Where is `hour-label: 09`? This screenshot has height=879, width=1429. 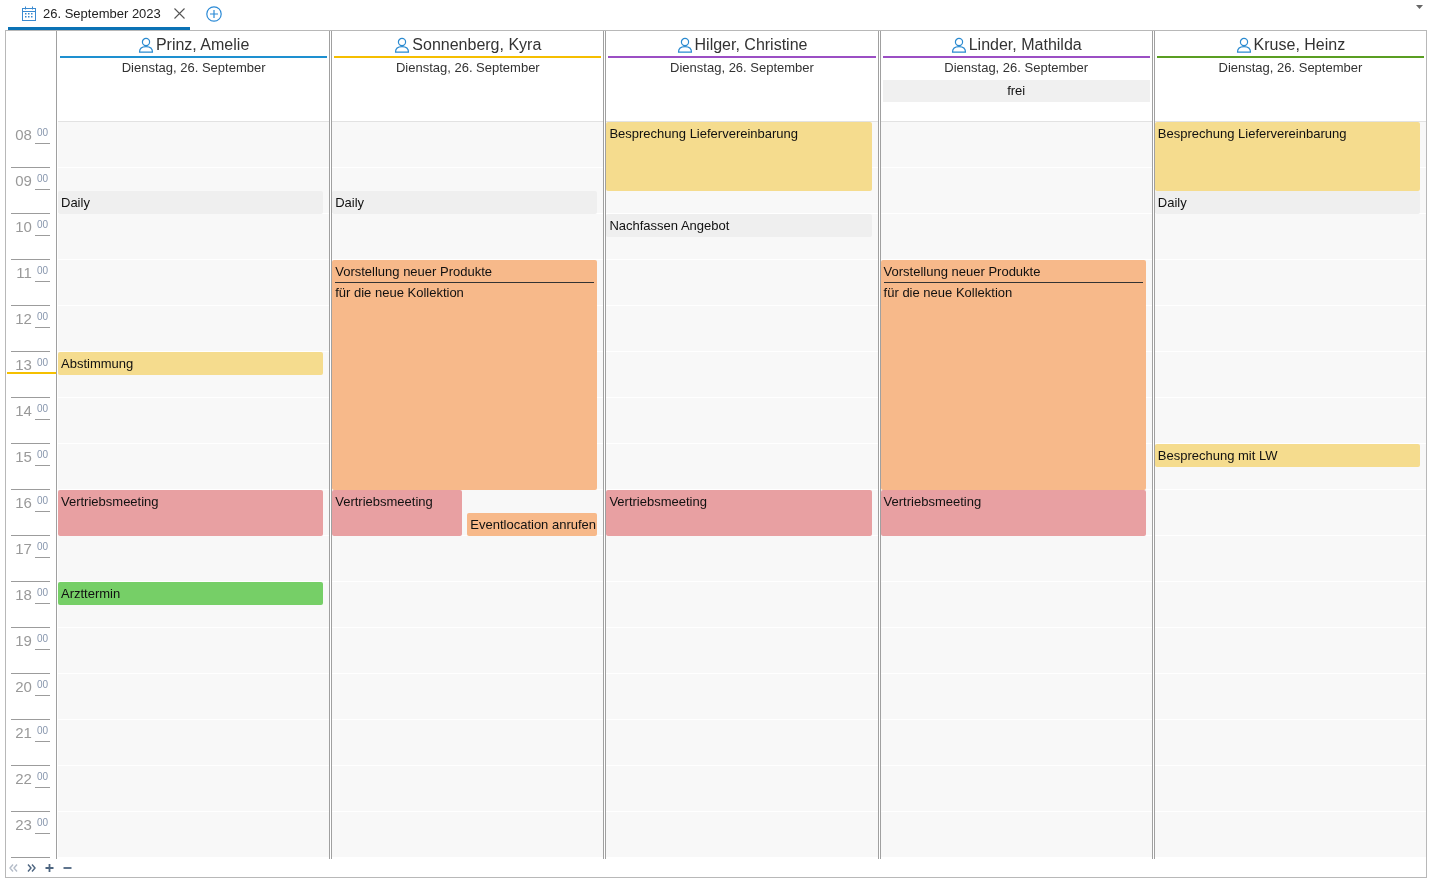
hour-label: 09 is located at coordinates (23, 180).